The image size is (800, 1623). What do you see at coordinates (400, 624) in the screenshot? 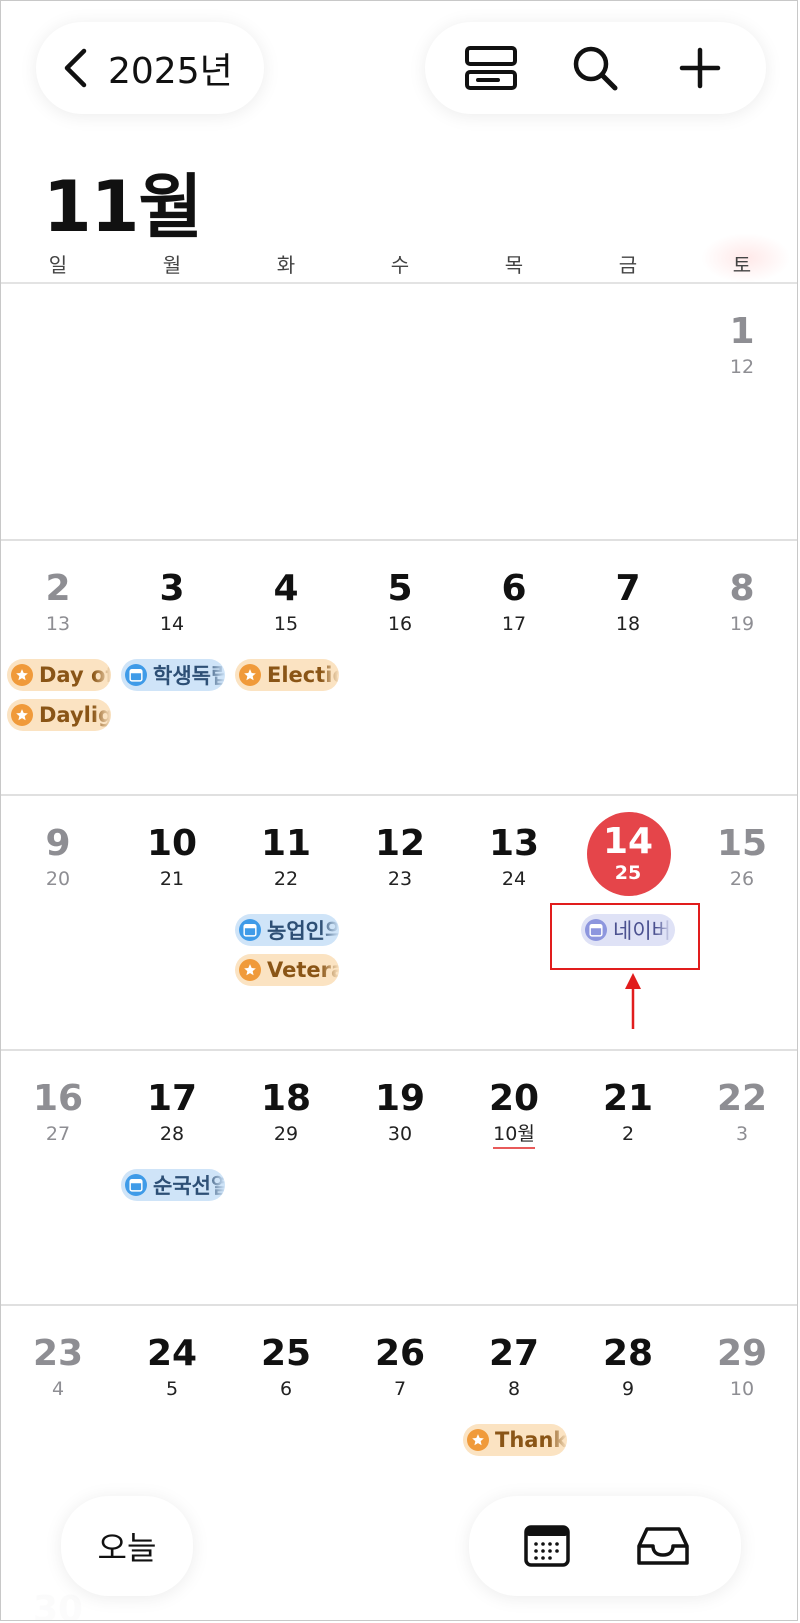
I see `lunar-date: 16` at bounding box center [400, 624].